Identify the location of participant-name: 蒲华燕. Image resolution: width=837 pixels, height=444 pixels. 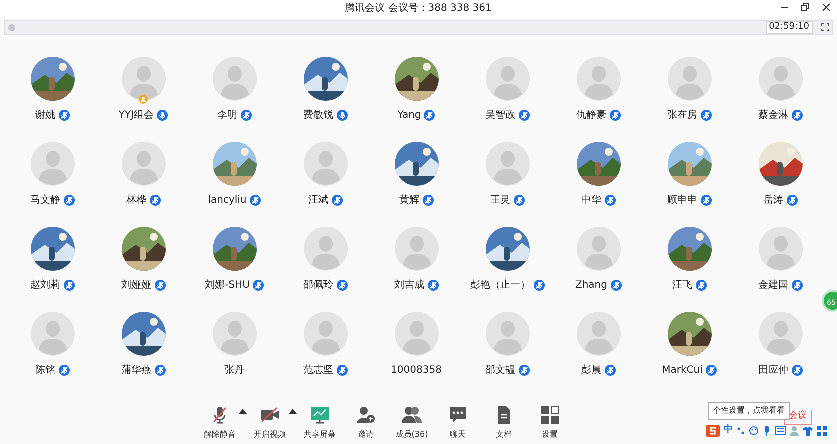
(137, 371).